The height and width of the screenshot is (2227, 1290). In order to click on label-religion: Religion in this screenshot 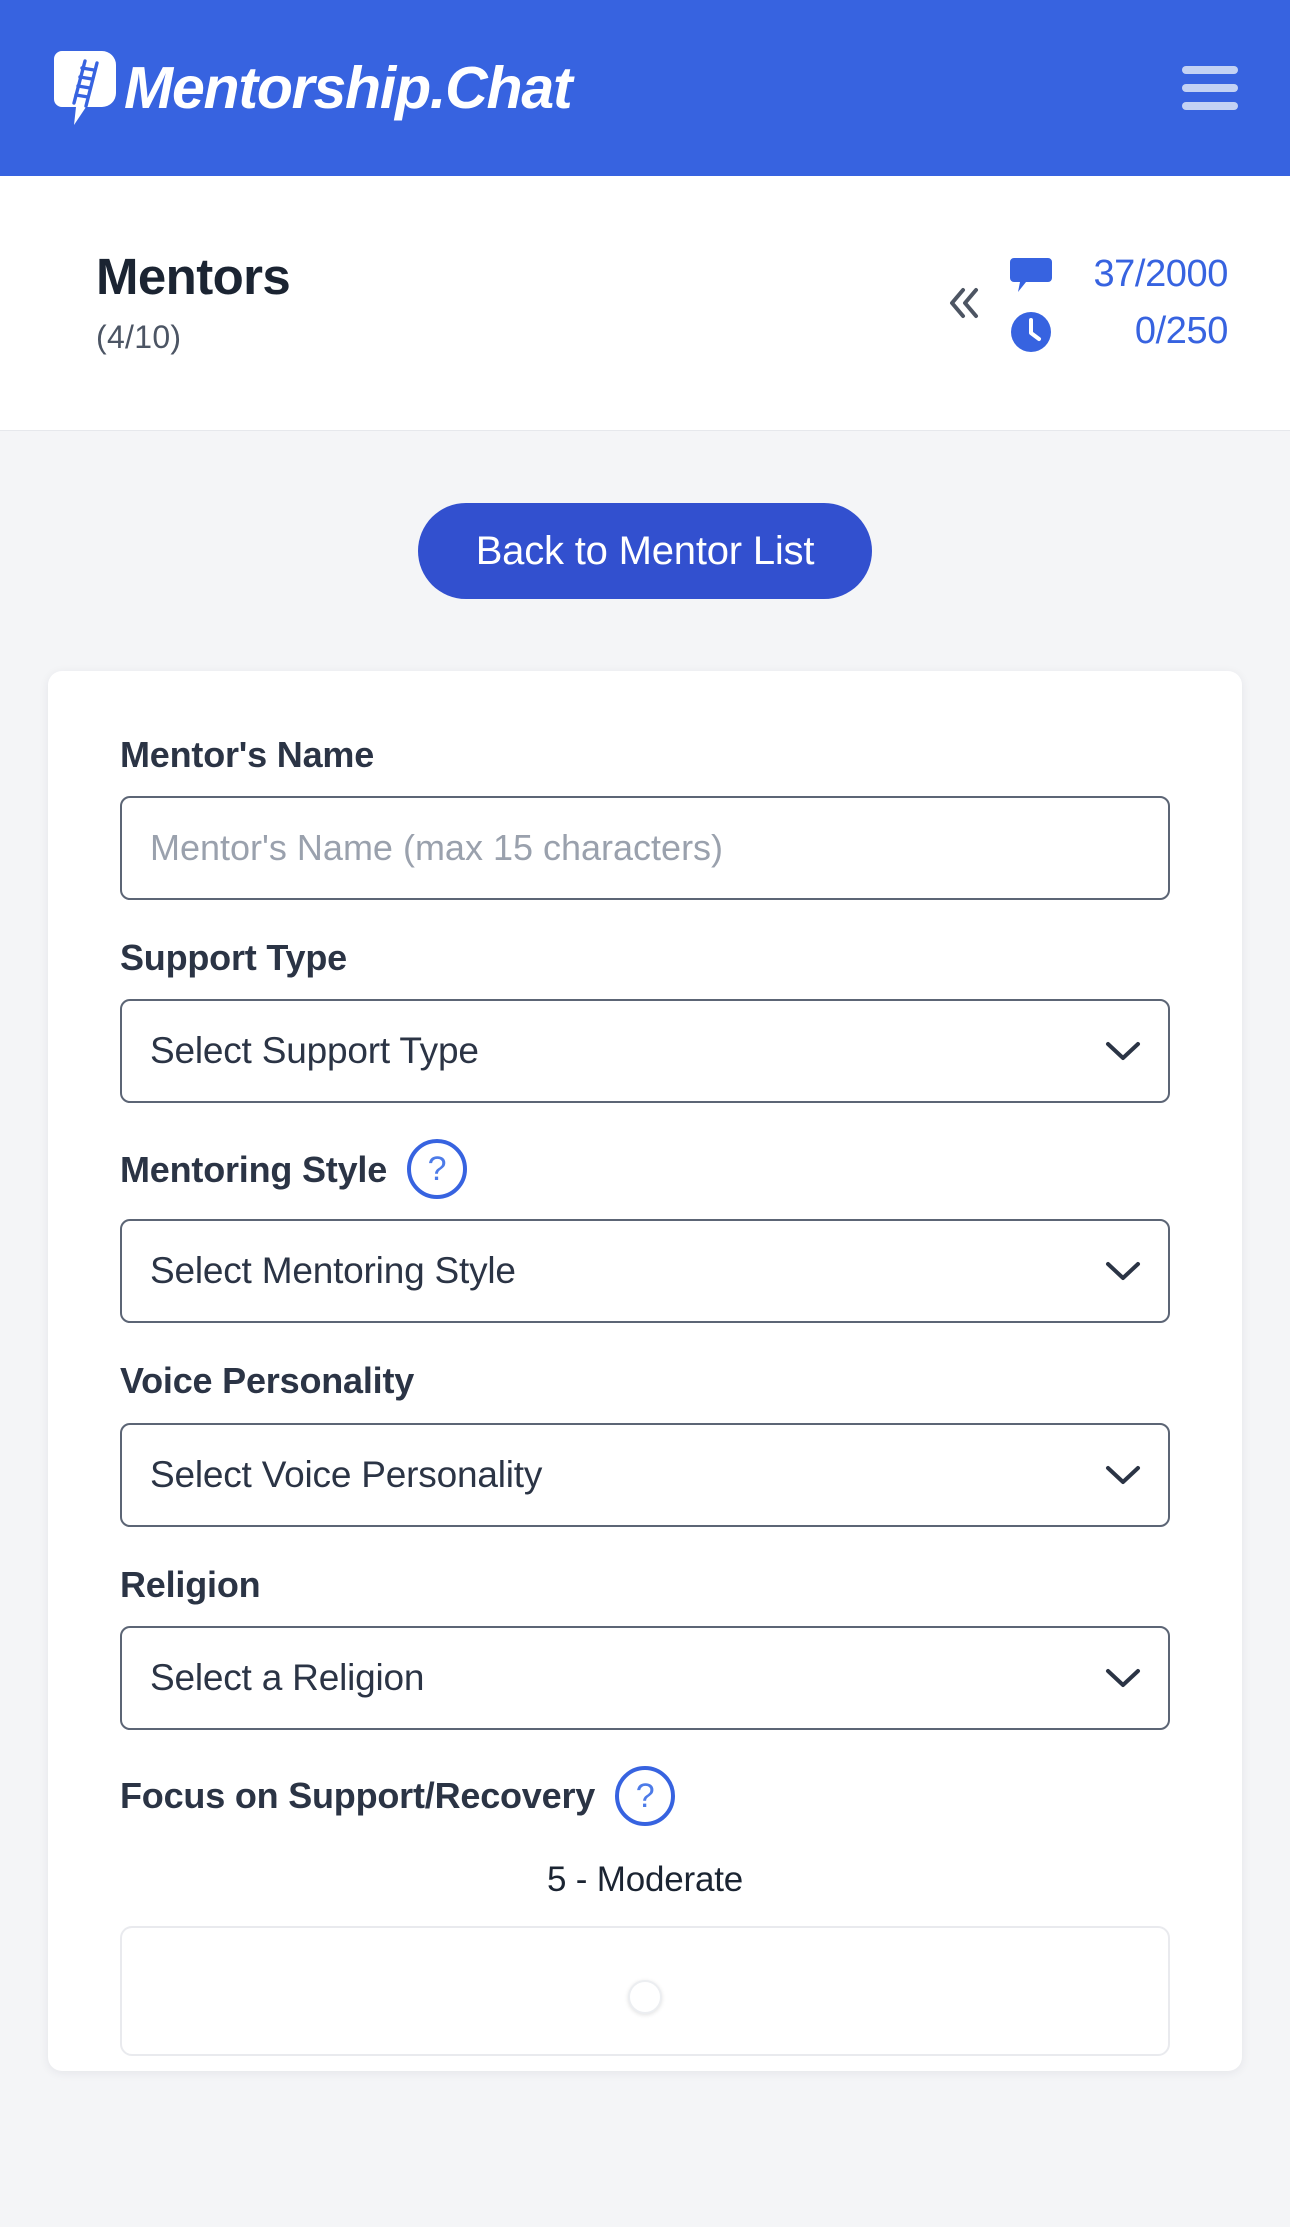, I will do `click(645, 1584)`.